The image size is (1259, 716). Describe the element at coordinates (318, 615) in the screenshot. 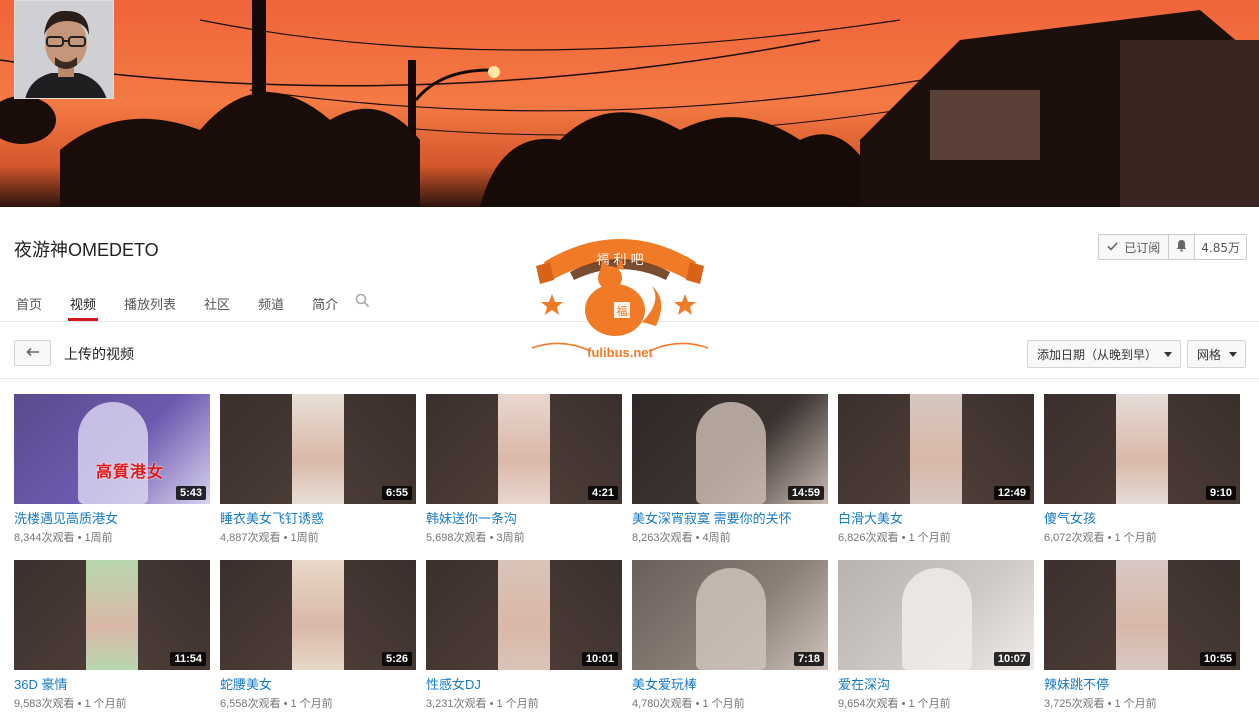

I see `video-thumbnail: 5:26` at that location.